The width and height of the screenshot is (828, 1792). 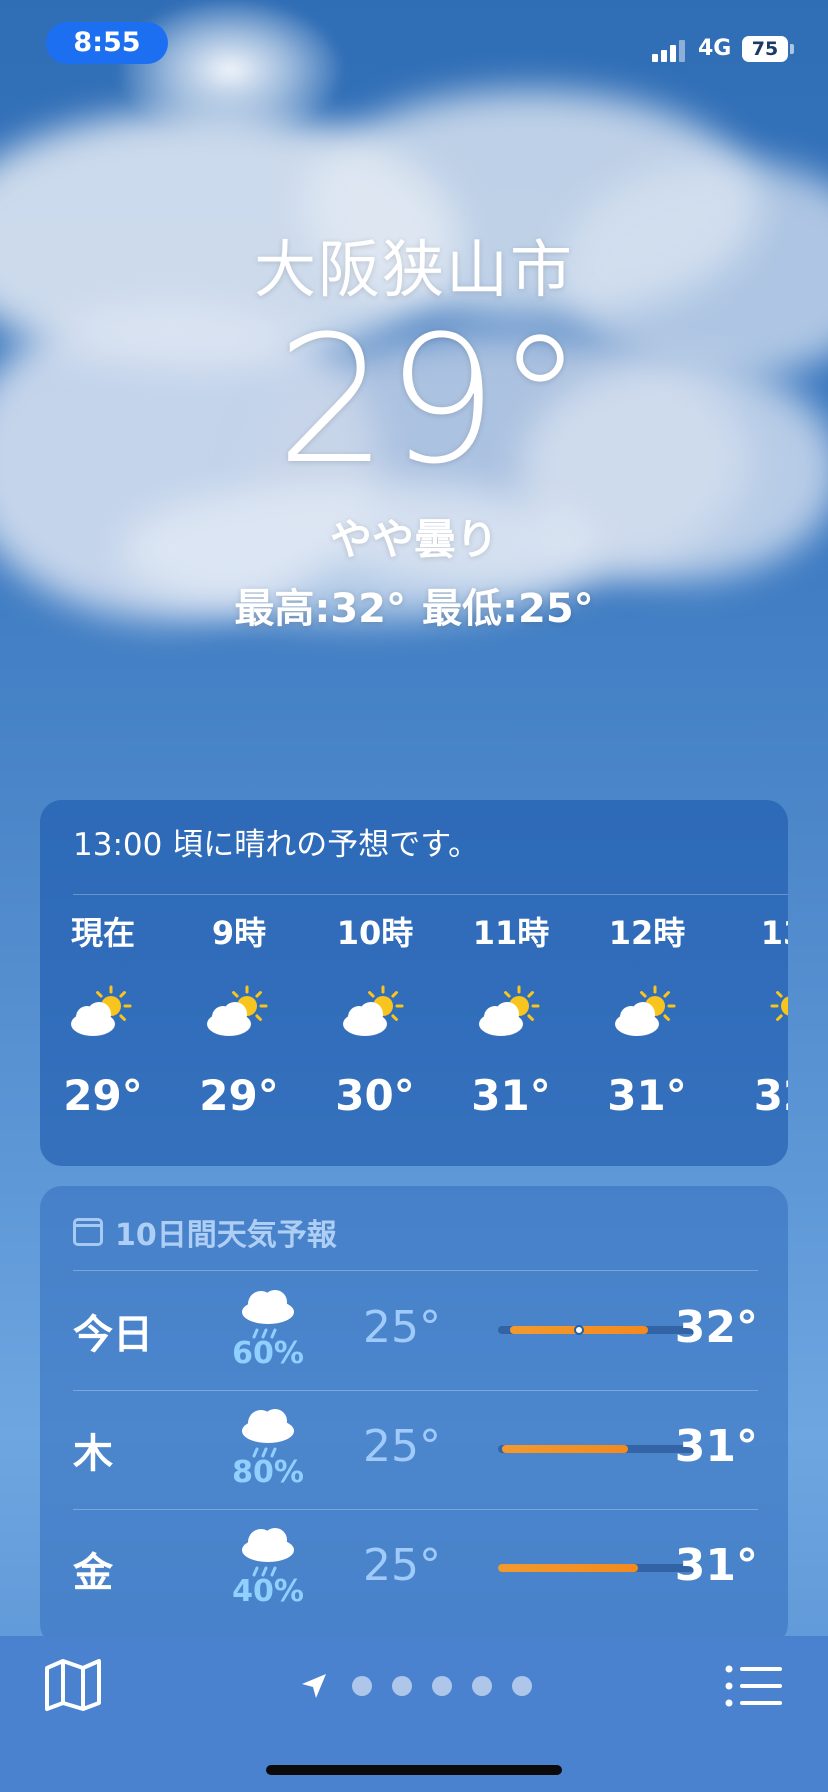 What do you see at coordinates (239, 933) in the screenshot?
I see `hour-label: 9時` at bounding box center [239, 933].